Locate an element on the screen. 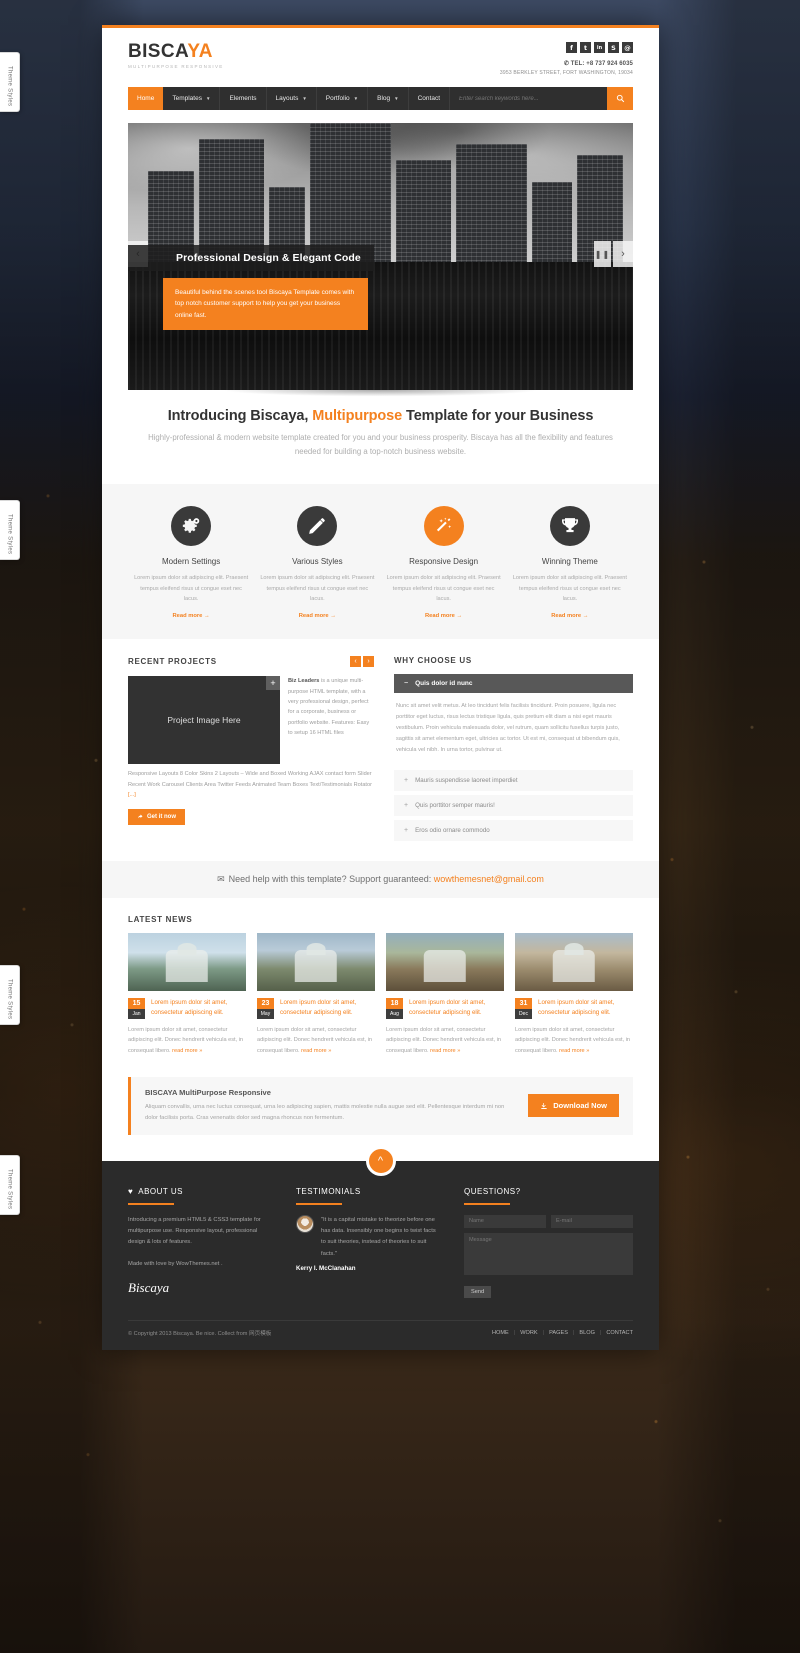 This screenshot has height=1653, width=800. feature-title: Modern Settings is located at coordinates (191, 562).